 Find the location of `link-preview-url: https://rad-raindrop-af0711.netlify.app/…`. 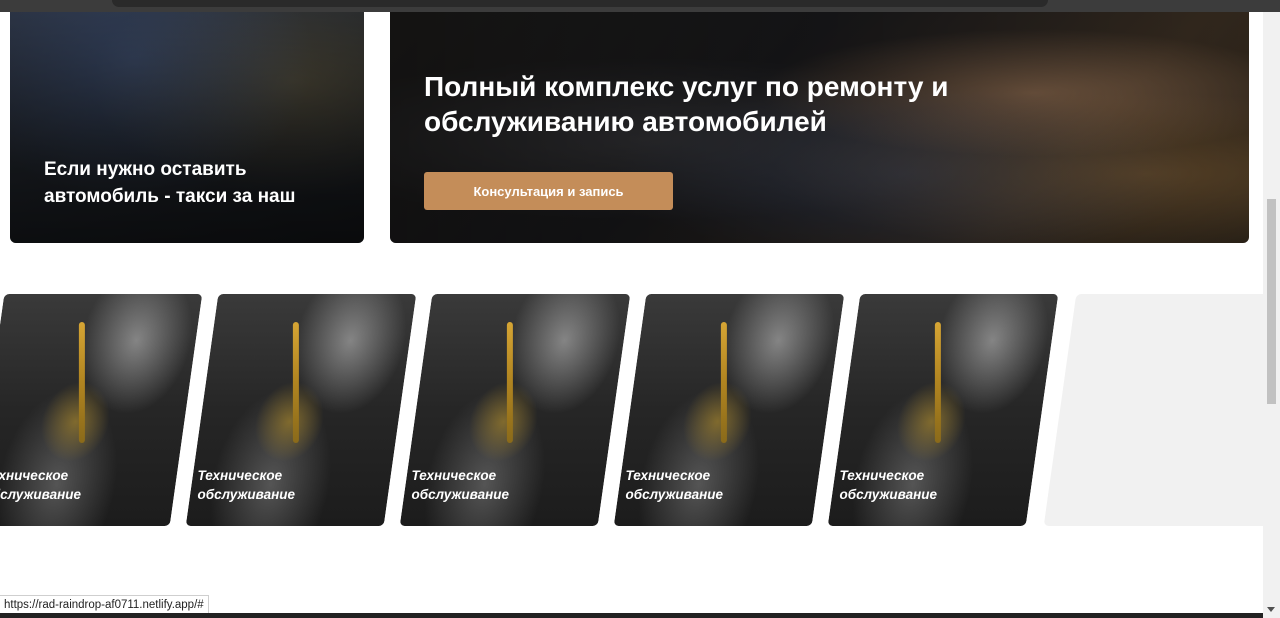

link-preview-url: https://rad-raindrop-af0711.netlify.app/… is located at coordinates (104, 605).